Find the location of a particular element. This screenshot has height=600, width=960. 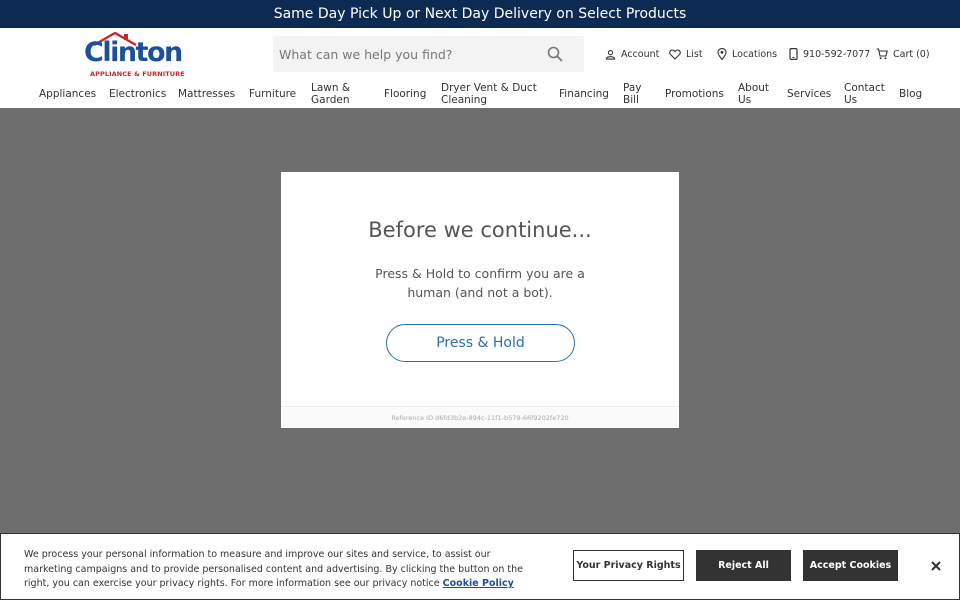

nav-item-services: Services is located at coordinates (809, 94).